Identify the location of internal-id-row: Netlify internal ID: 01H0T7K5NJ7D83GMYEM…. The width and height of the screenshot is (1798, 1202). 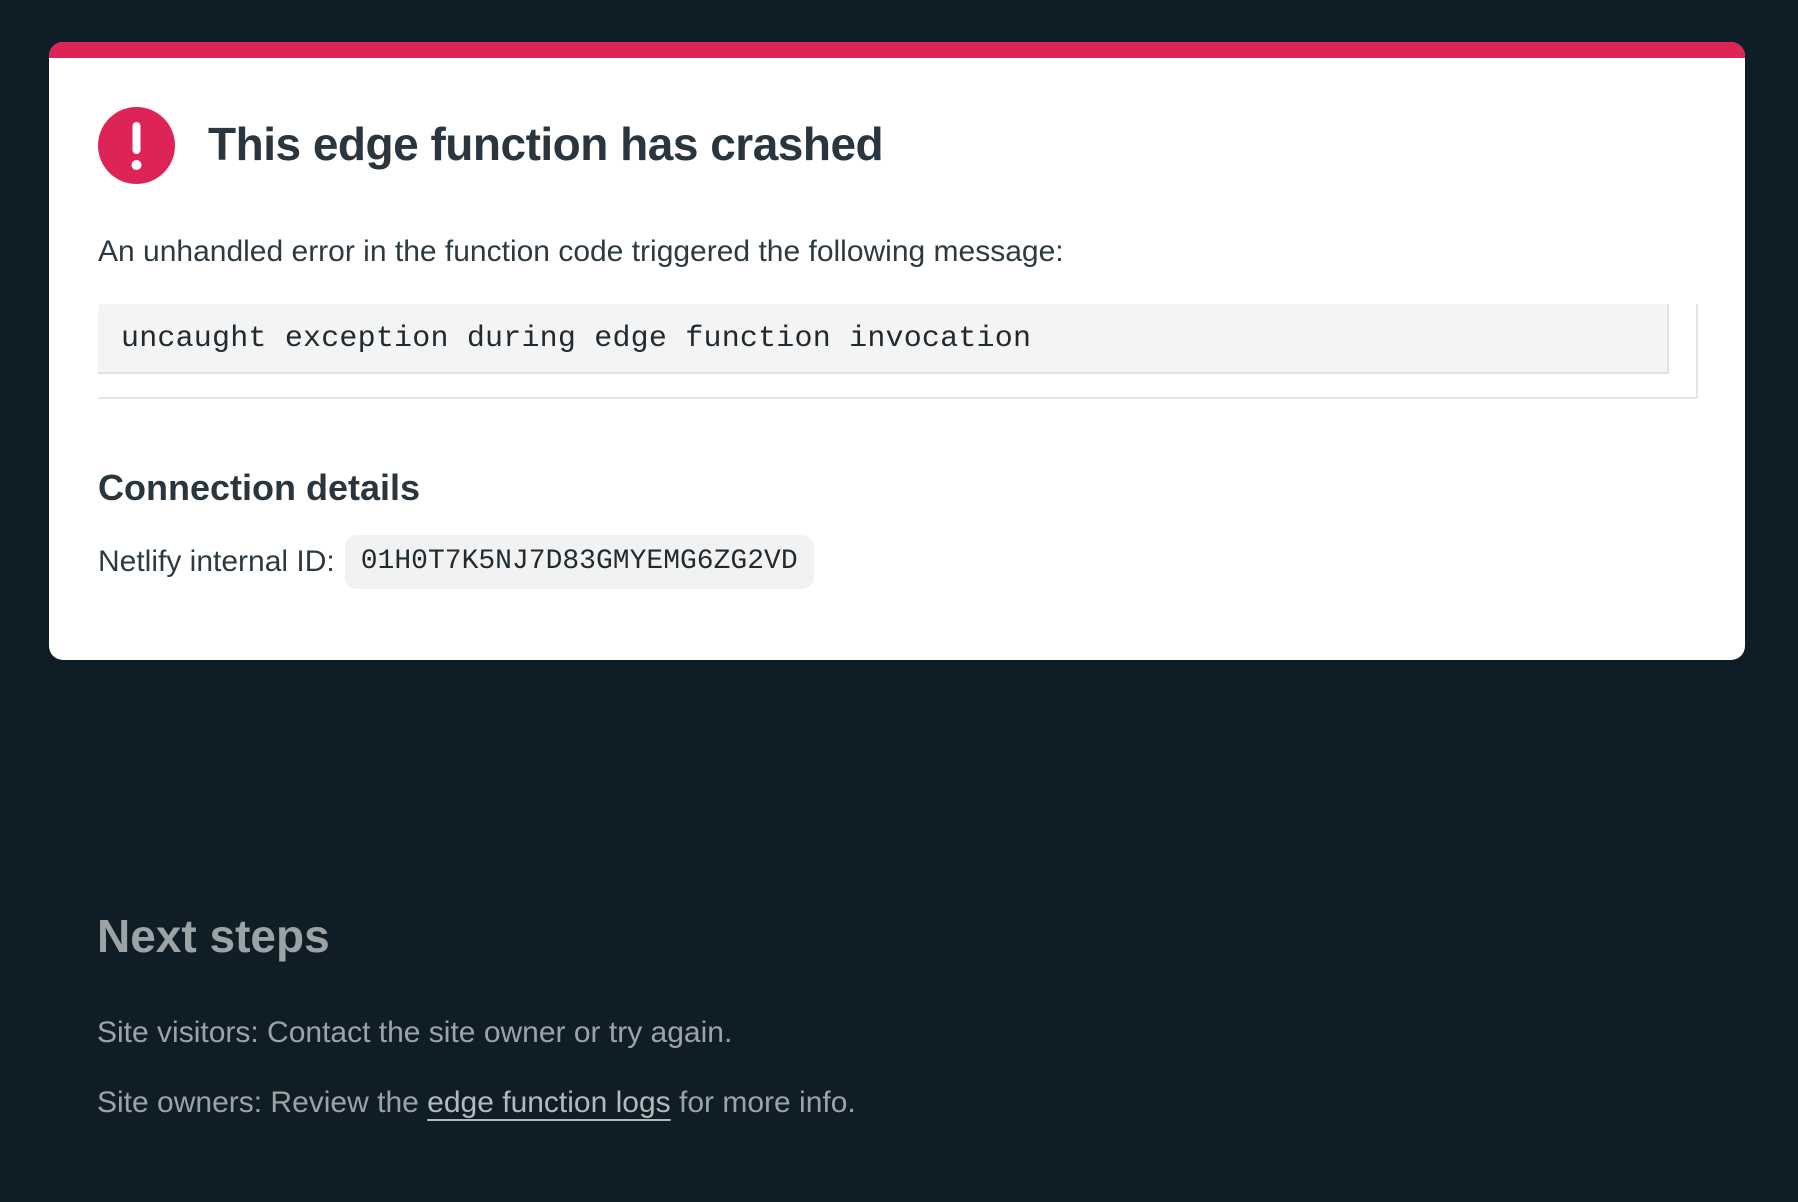
(456, 562).